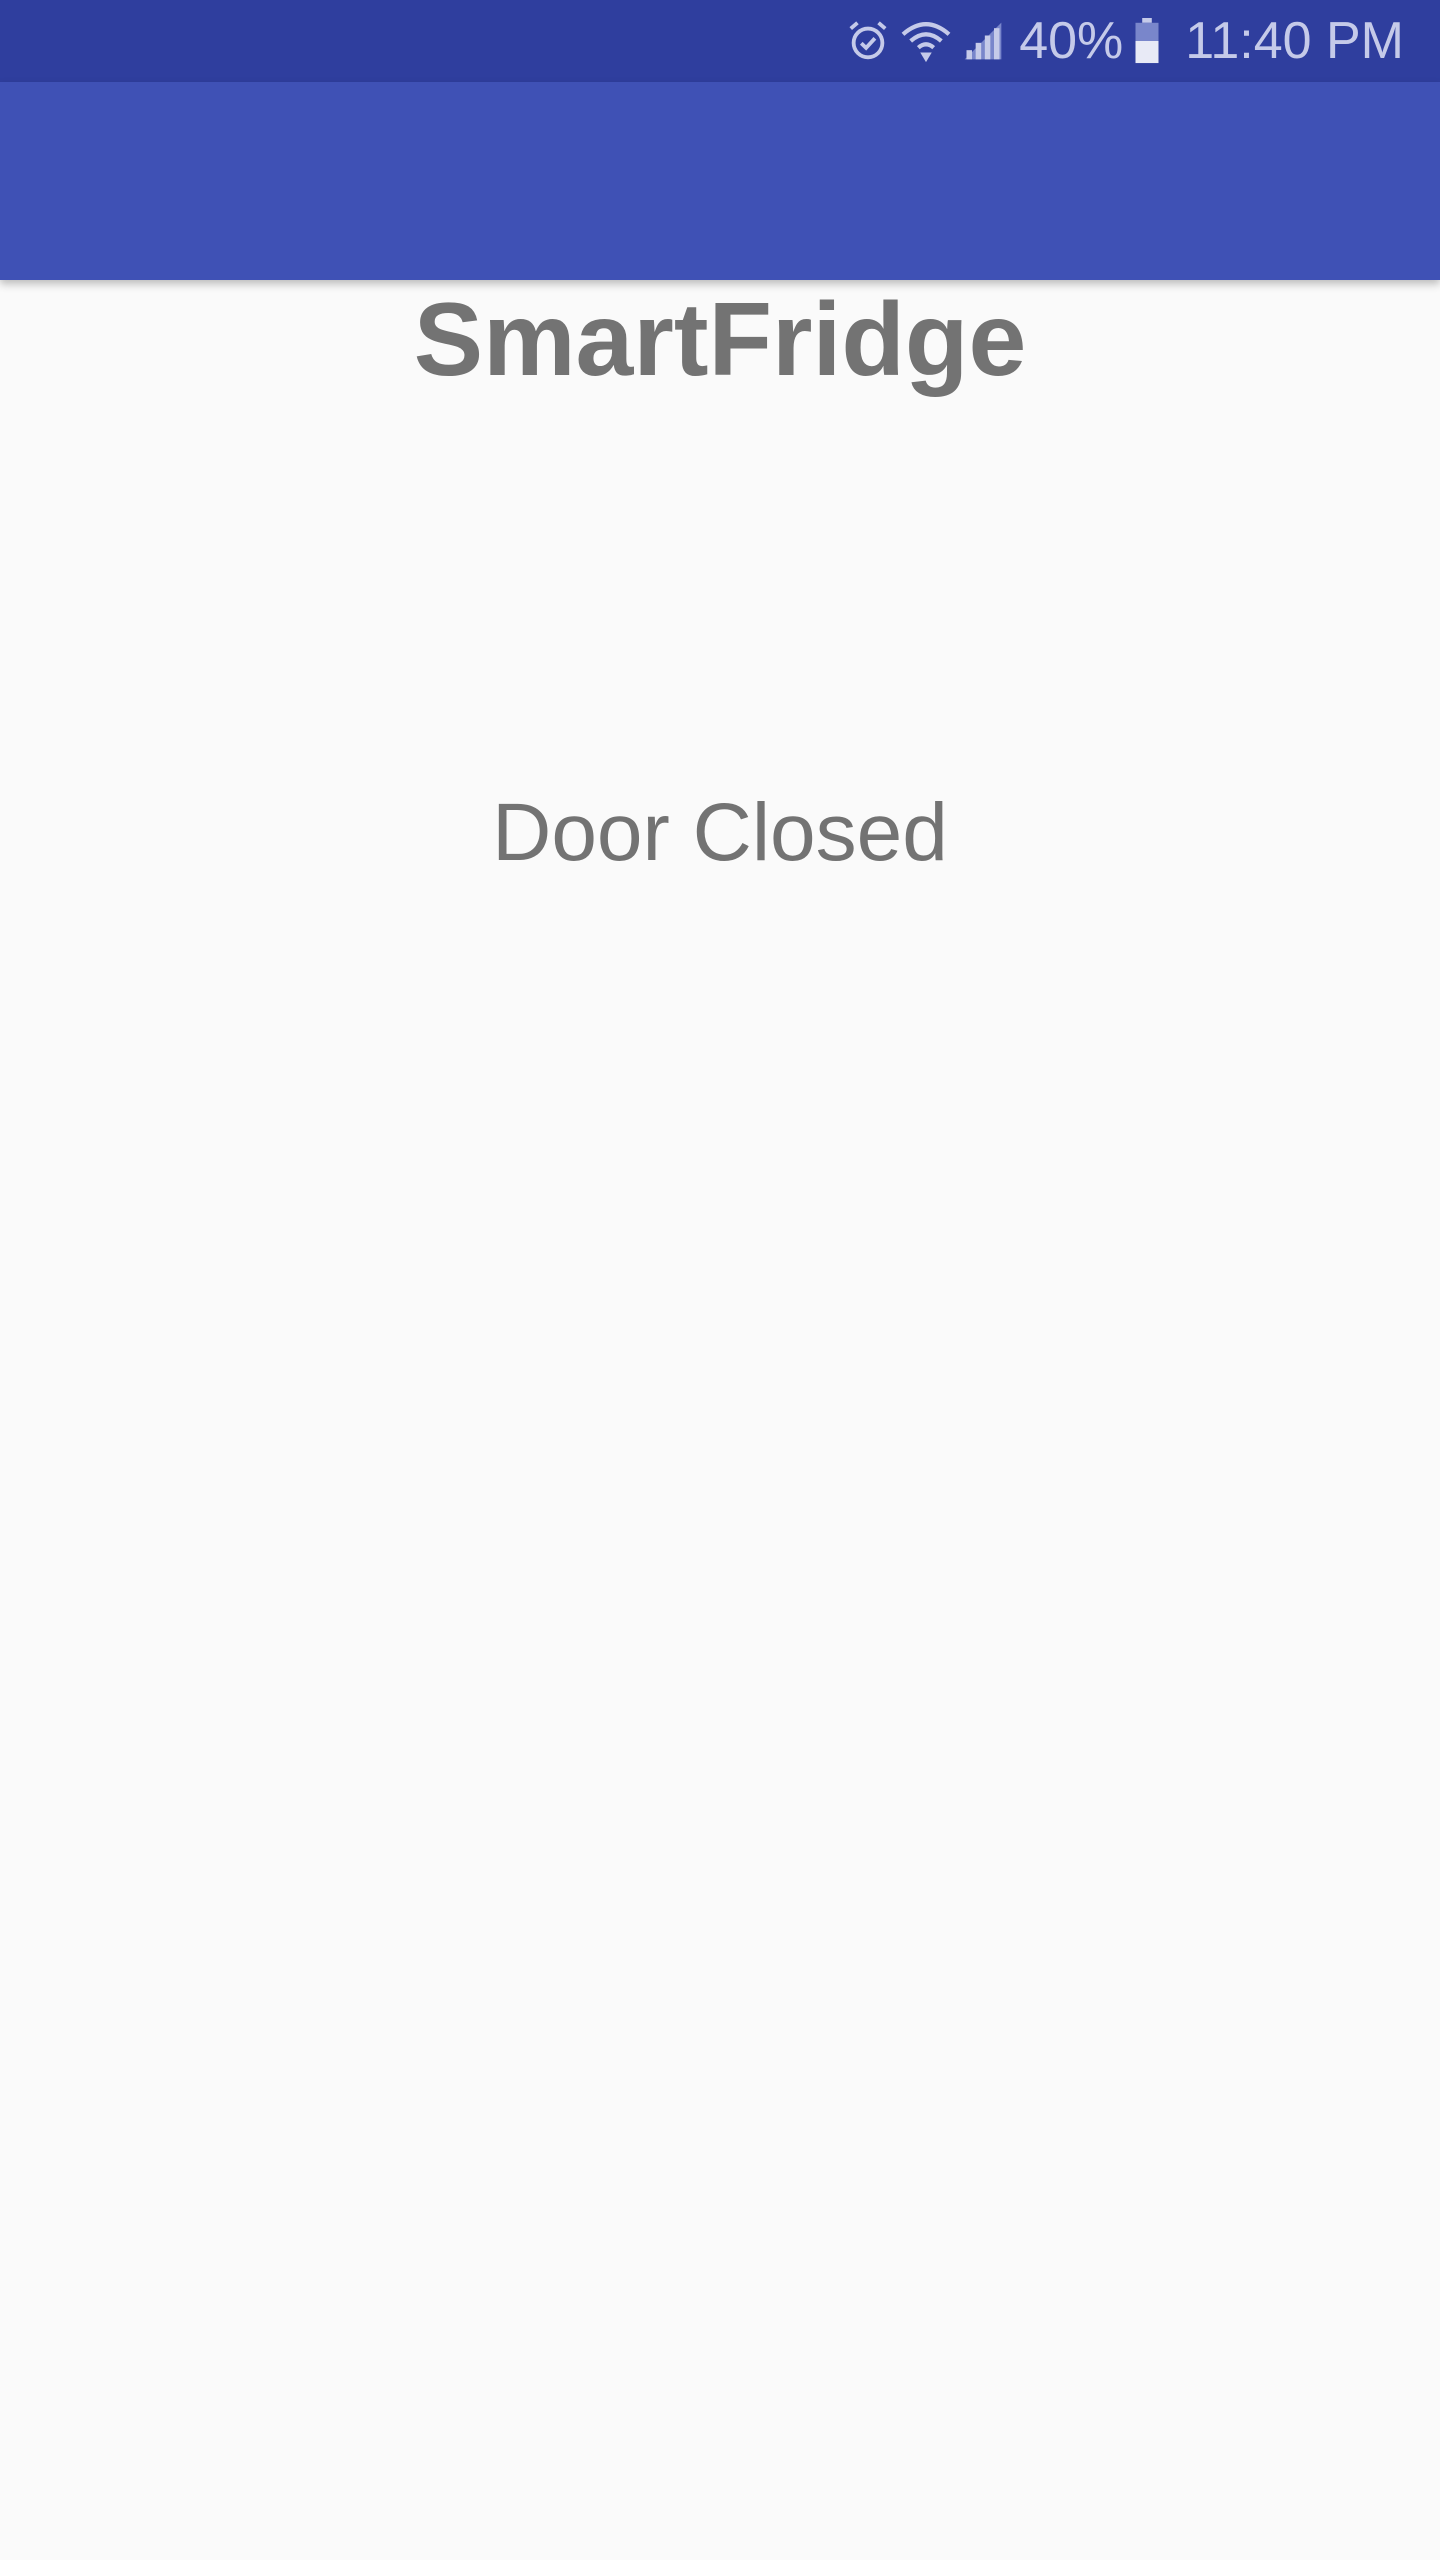 This screenshot has height=2560, width=1440. I want to click on app-bar, so click(720, 181).